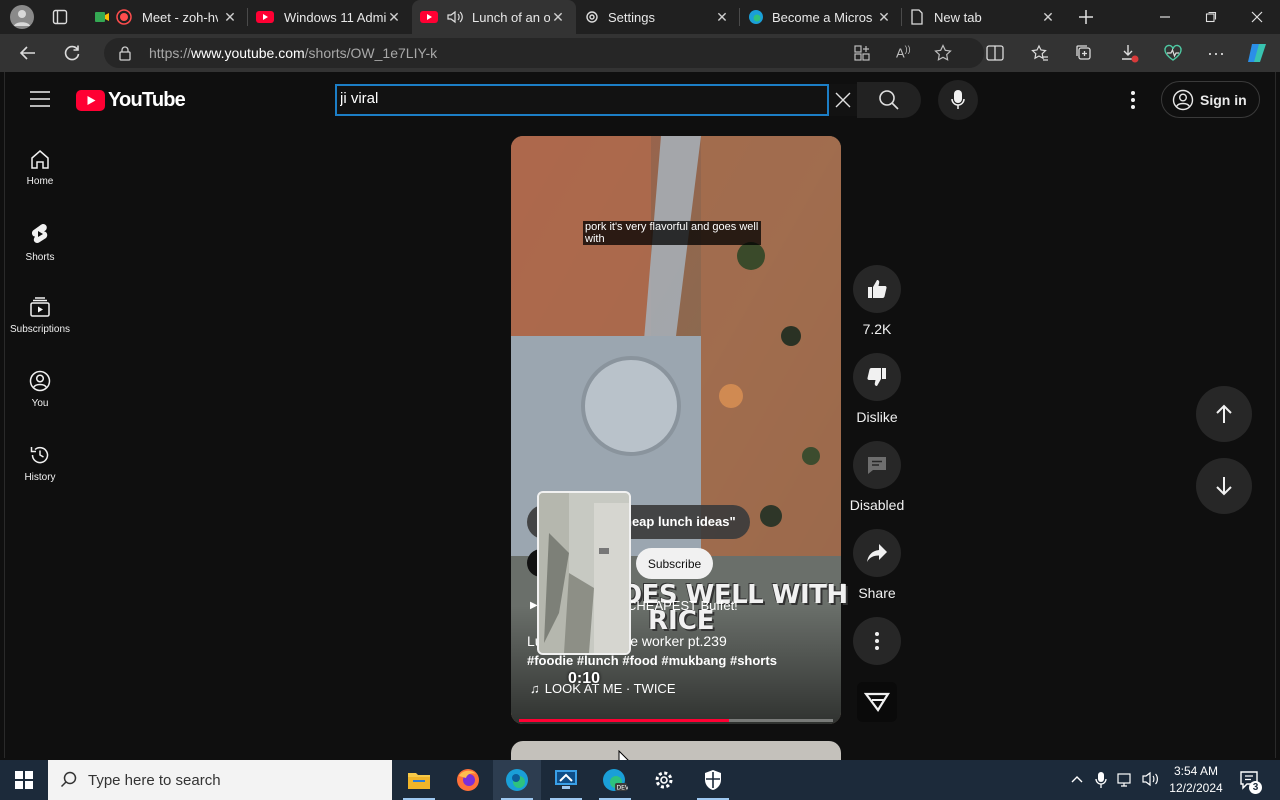  Describe the element at coordinates (1224, 414) in the screenshot. I see `previous-short-button` at that location.